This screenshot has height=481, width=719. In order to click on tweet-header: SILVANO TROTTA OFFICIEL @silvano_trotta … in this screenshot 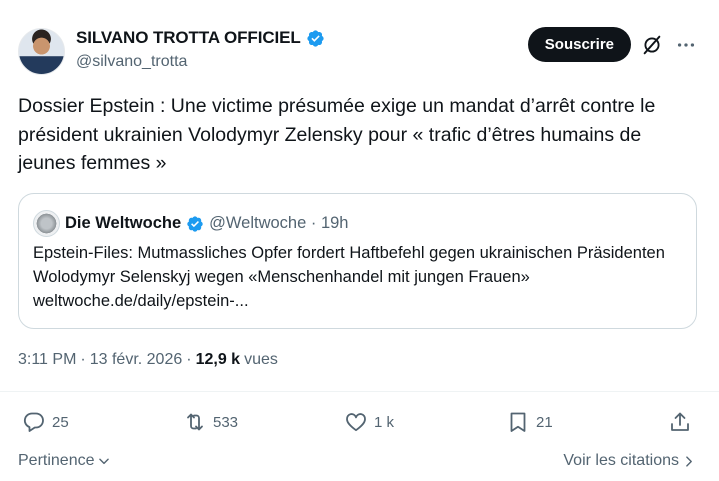, I will do `click(359, 51)`.